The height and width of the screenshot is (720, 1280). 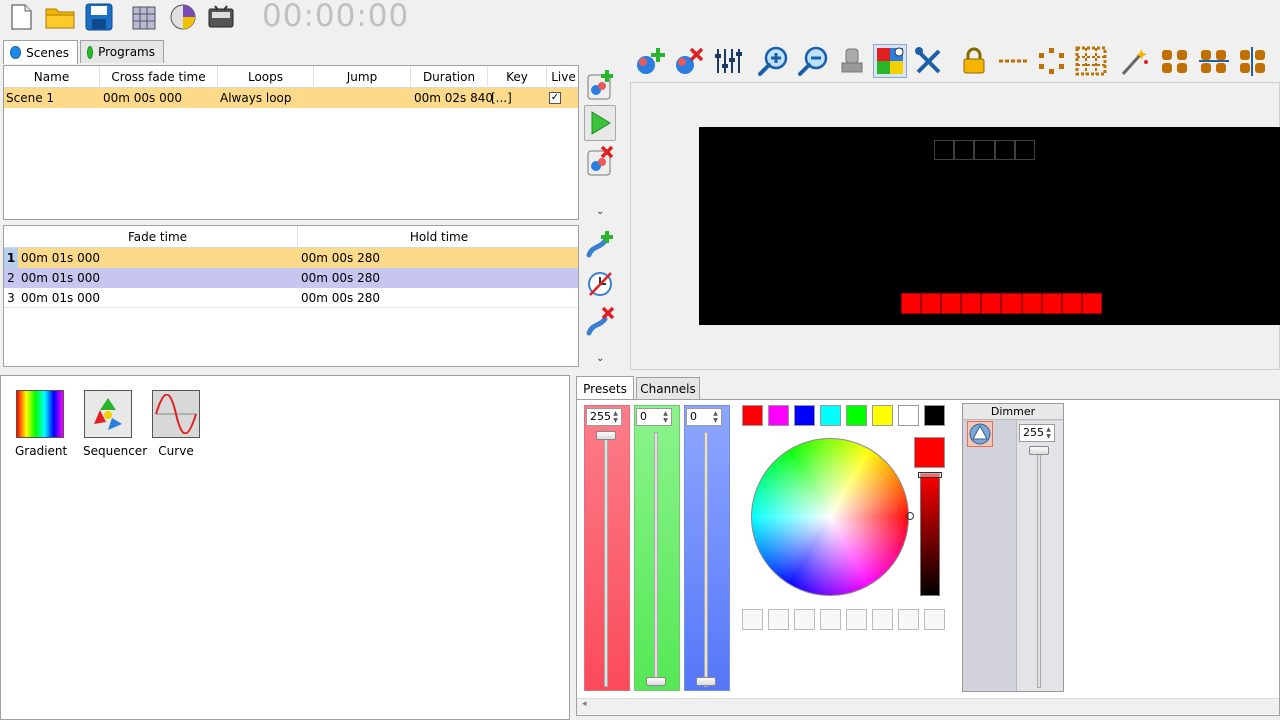 I want to click on align-fixtures-2-icon, so click(x=1214, y=61).